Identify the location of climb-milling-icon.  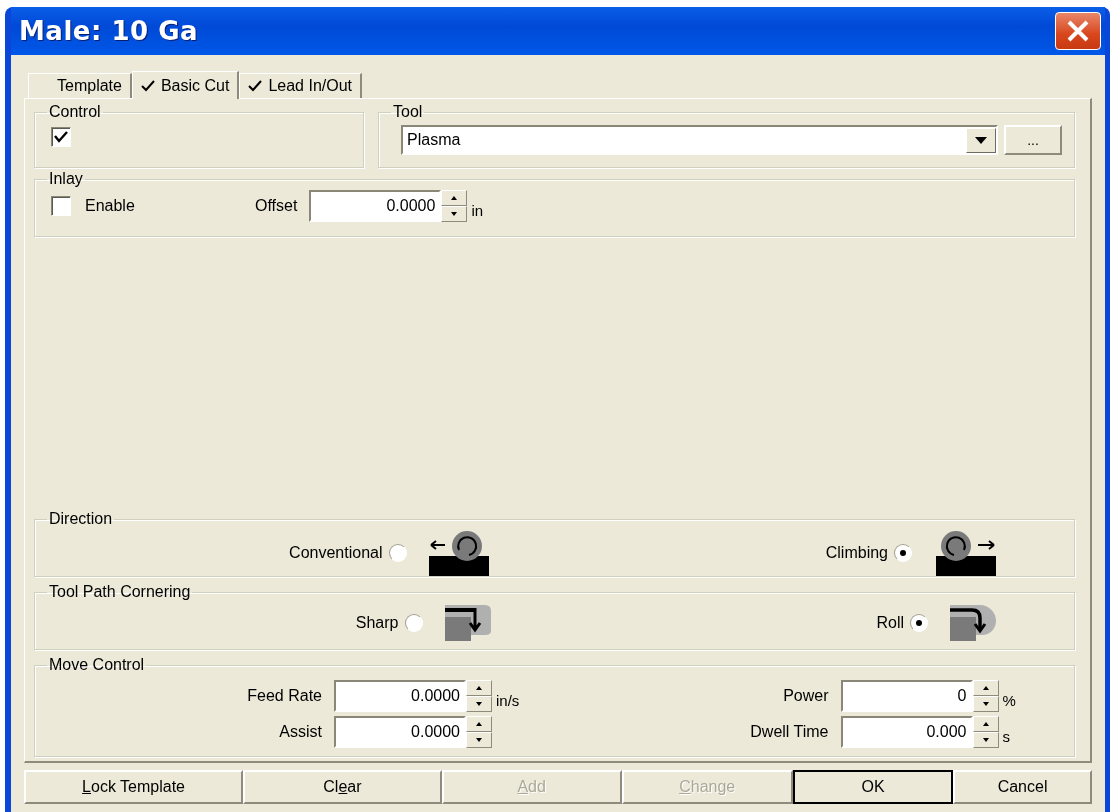
(965, 553).